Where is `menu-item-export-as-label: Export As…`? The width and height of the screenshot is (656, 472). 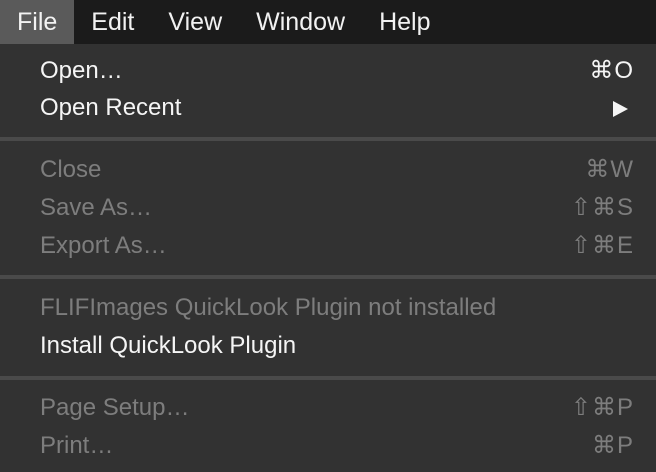 menu-item-export-as-label: Export As… is located at coordinates (103, 245).